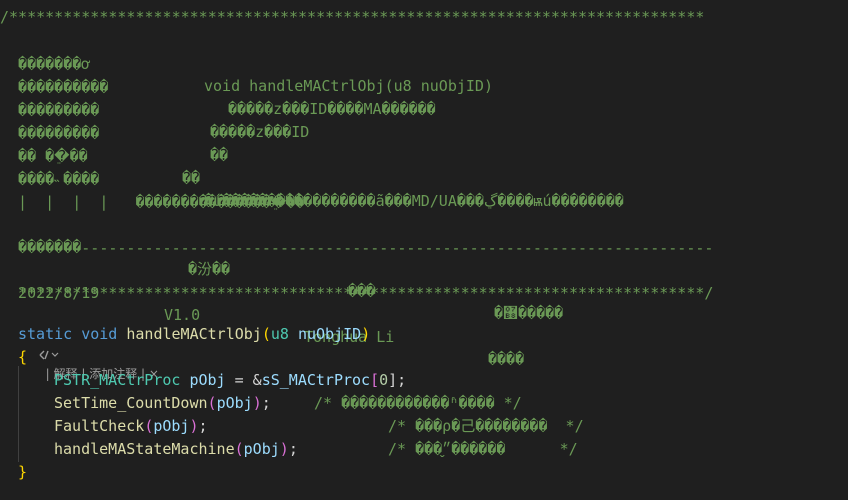 Image resolution: width=848 pixels, height=500 pixels. I want to click on open-brace: {, so click(23, 357).